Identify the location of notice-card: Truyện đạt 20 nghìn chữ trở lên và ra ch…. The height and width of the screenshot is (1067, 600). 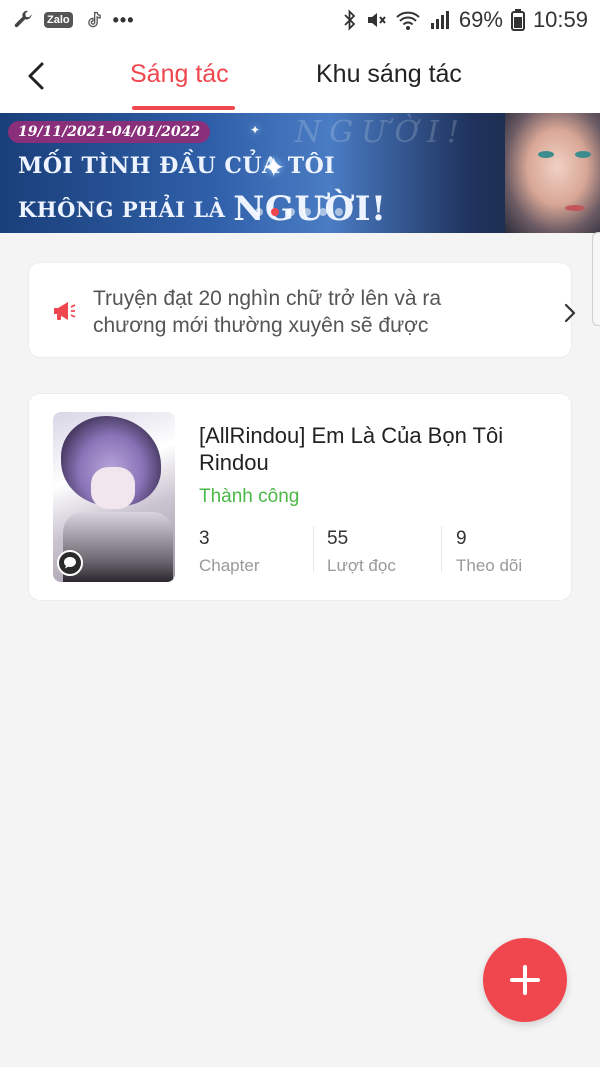
(302, 310).